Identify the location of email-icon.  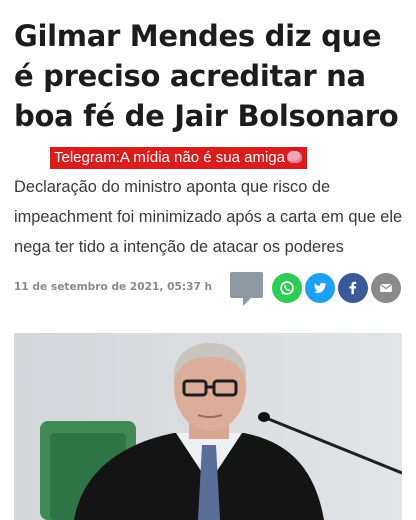
(386, 288).